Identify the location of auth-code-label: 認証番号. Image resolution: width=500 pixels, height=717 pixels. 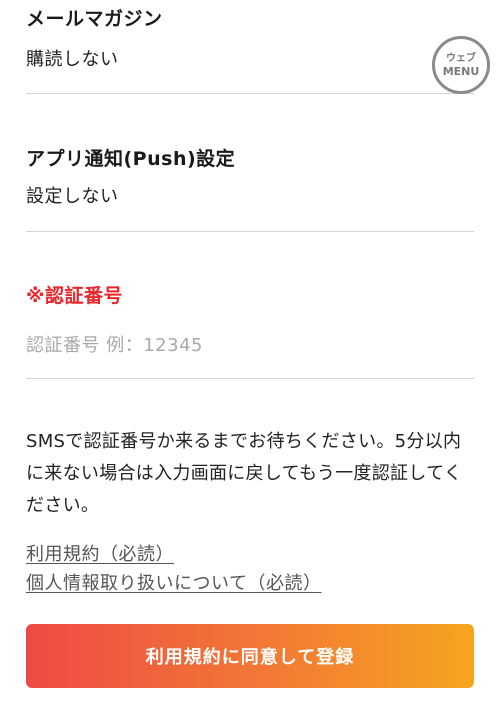
(83, 296).